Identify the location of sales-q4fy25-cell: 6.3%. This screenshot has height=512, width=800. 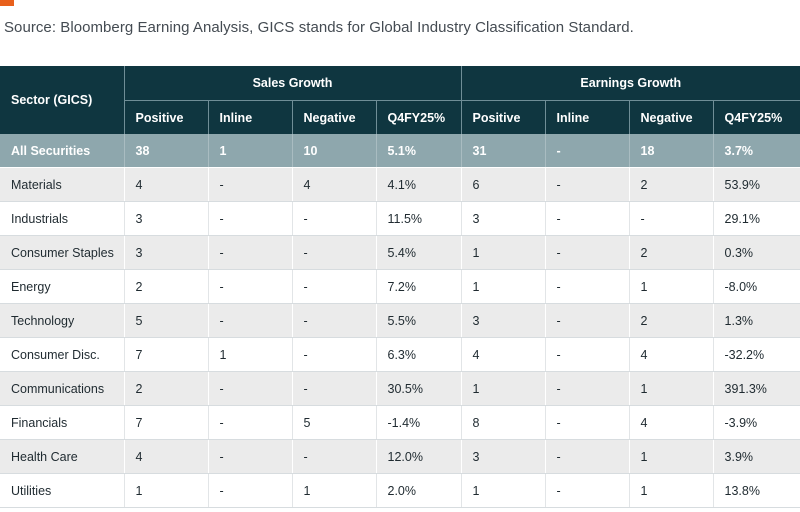
(418, 354).